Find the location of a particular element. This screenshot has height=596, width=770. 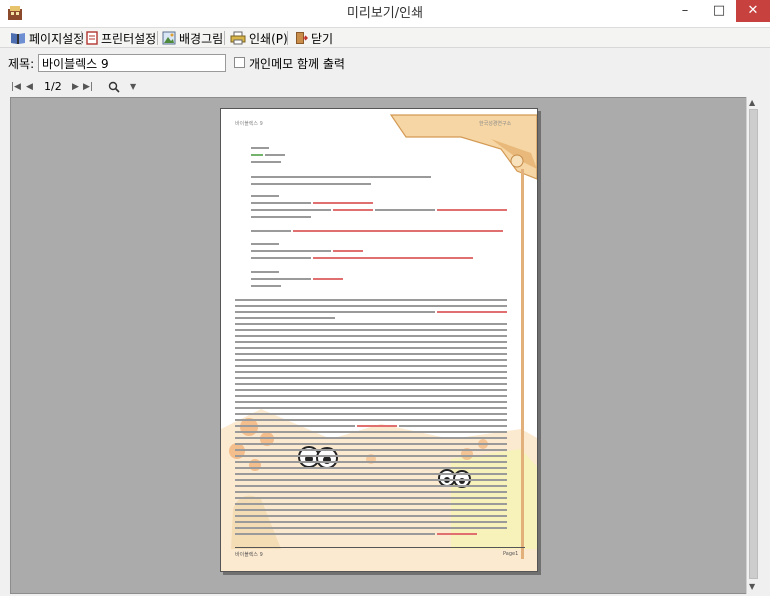

first-page-icon: |◀ is located at coordinates (16, 87).